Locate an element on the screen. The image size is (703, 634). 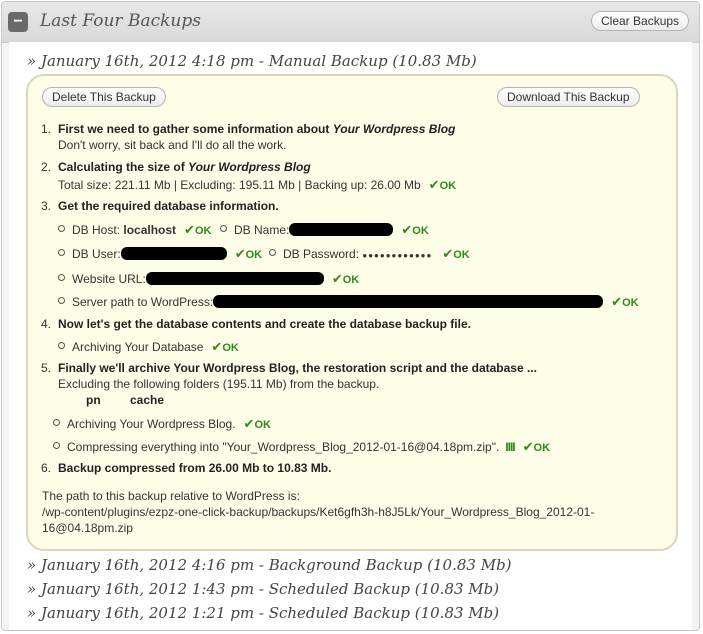
db-host-value: localhost is located at coordinates (150, 230).